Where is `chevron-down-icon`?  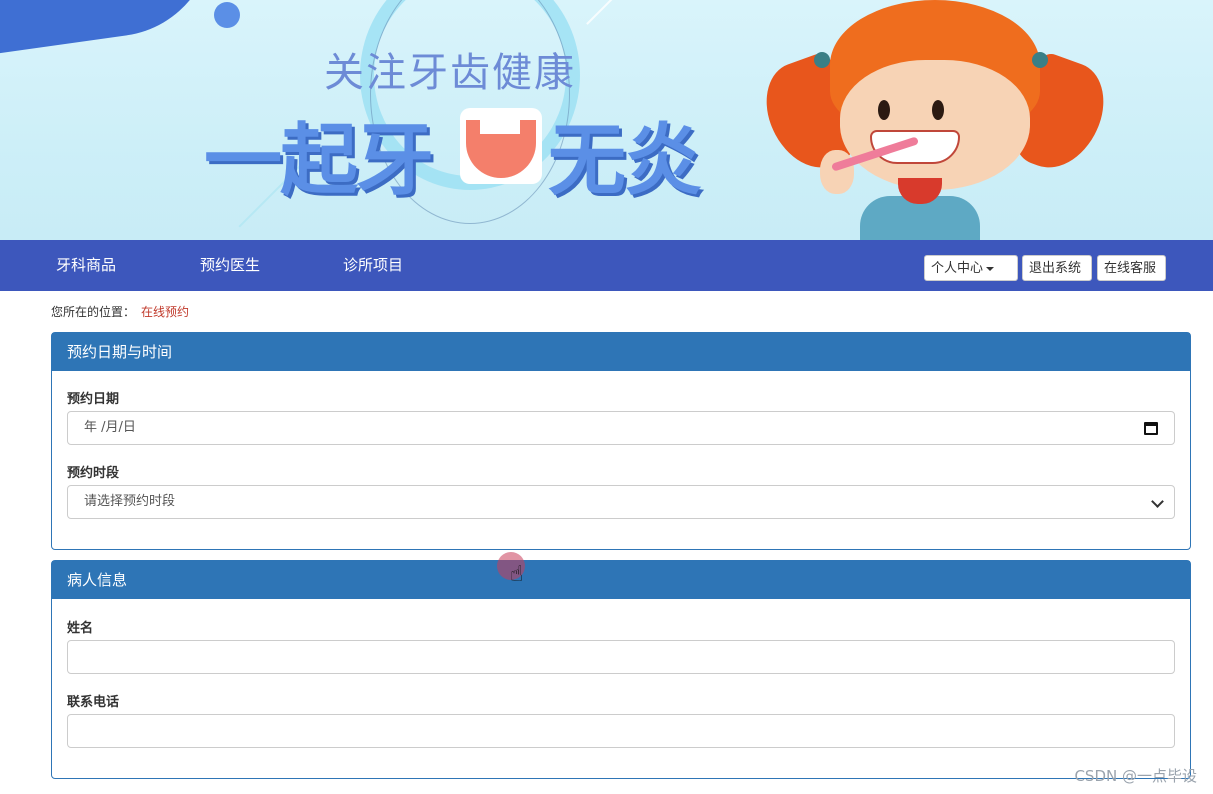
chevron-down-icon is located at coordinates (1157, 501).